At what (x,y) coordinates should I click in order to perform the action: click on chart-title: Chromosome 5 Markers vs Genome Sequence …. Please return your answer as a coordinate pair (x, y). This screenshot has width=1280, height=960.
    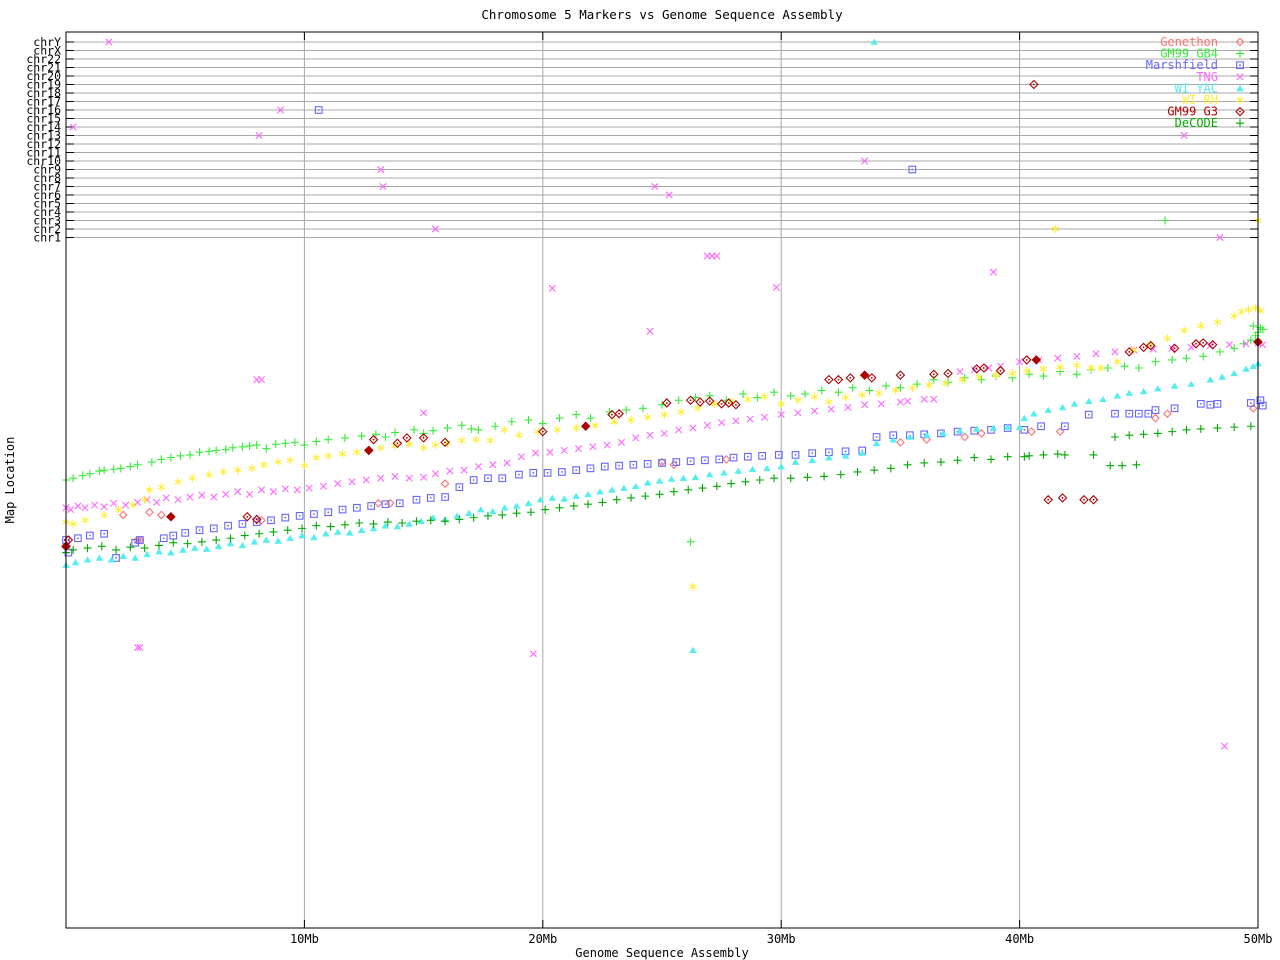
    Looking at the image, I should click on (662, 14).